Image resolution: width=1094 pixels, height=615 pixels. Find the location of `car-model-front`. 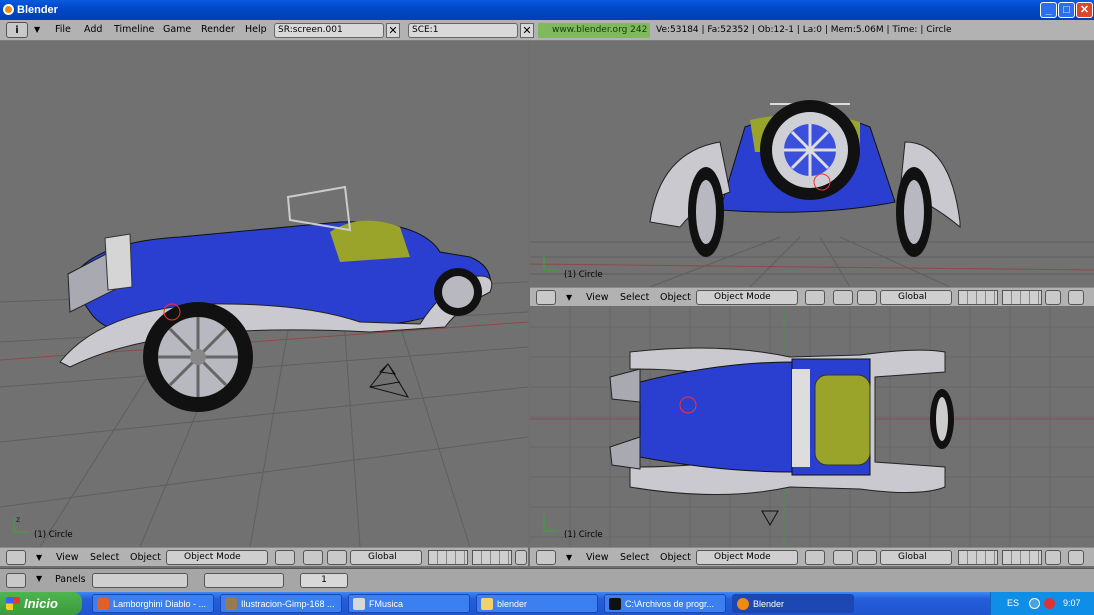

car-model-front is located at coordinates (805, 178).